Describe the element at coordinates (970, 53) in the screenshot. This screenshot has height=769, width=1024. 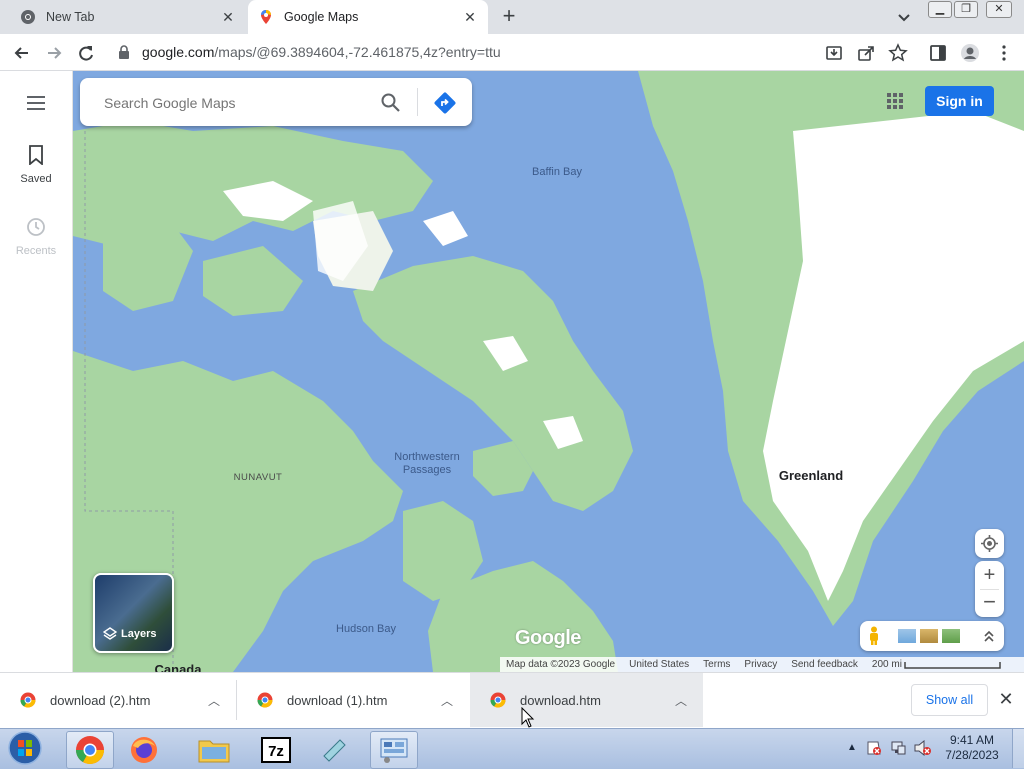
I see `profile-avatar-icon` at that location.